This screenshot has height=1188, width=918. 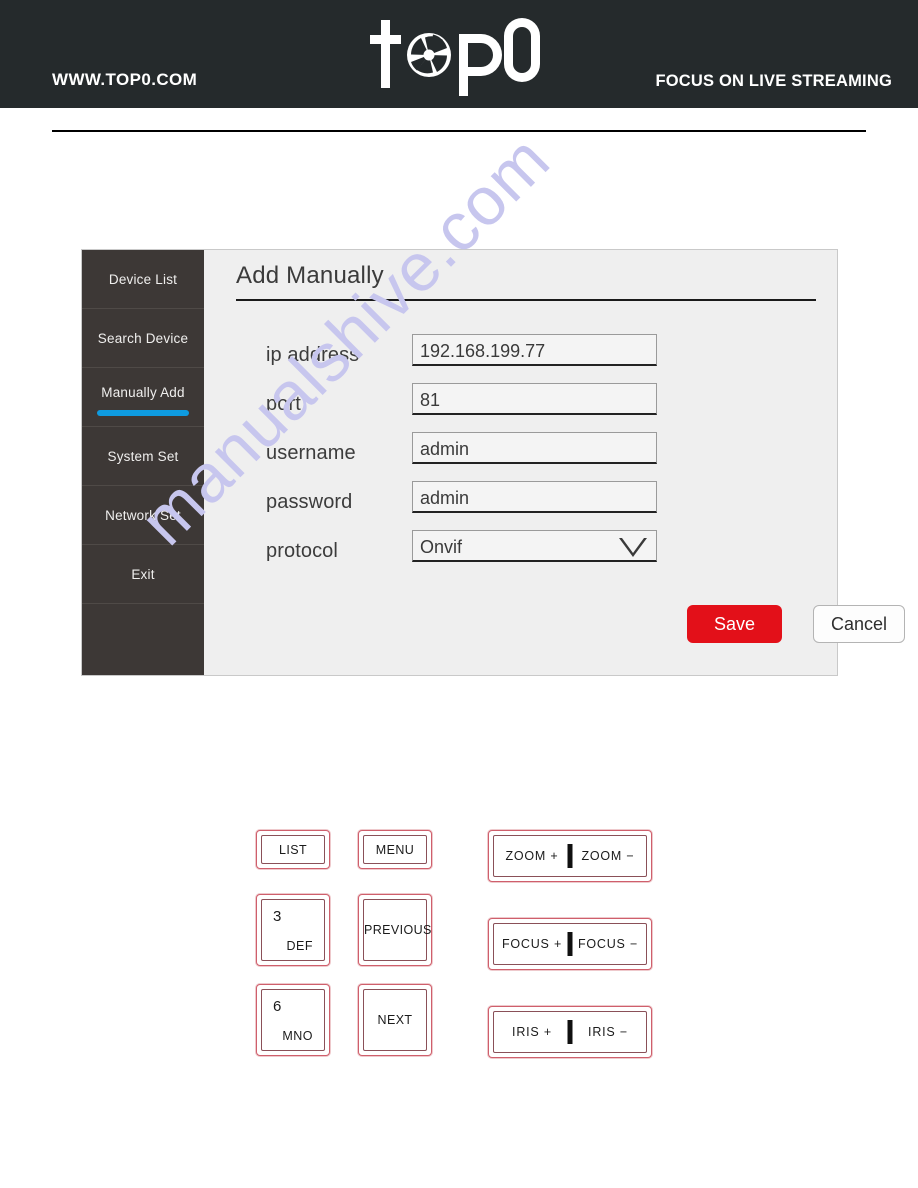 I want to click on key-face: 3 DEF, so click(x=293, y=930).